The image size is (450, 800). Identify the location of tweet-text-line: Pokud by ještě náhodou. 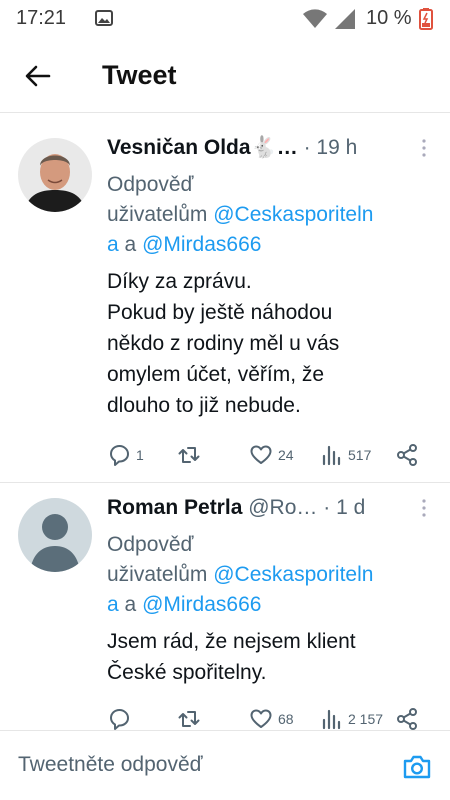
(220, 312).